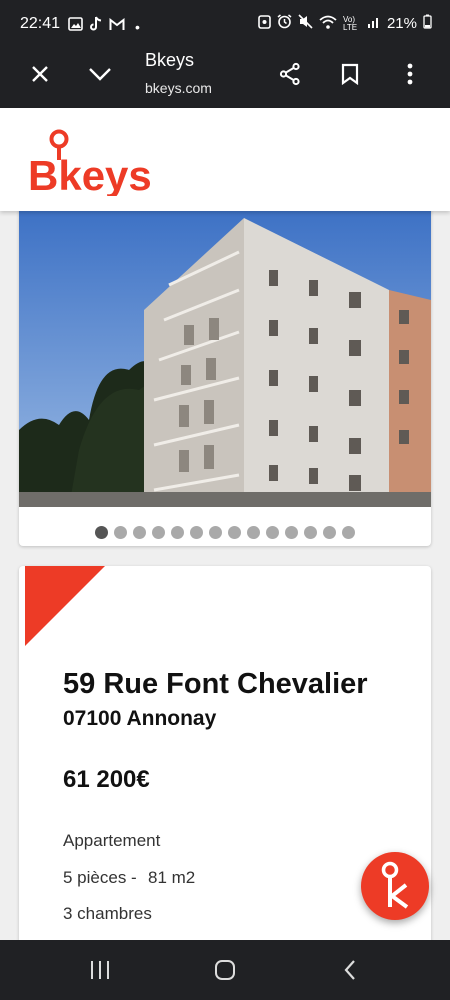 This screenshot has width=450, height=1000. Describe the element at coordinates (350, 970) in the screenshot. I see `back-icon` at that location.